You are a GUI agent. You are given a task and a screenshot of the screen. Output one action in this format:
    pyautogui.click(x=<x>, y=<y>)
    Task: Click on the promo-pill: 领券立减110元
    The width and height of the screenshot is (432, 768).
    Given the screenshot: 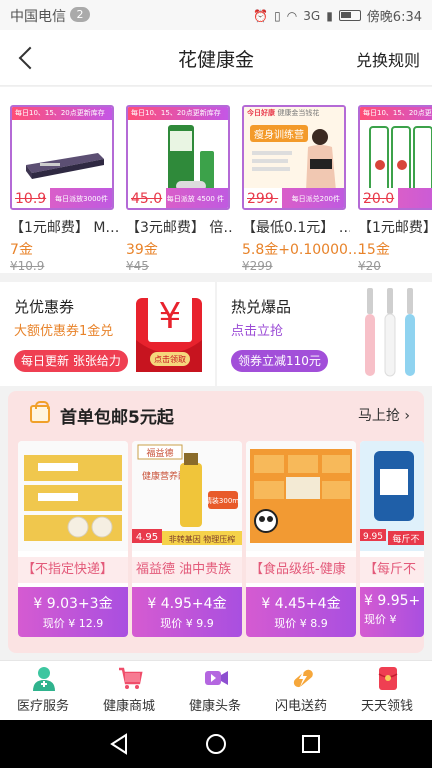 What is the action you would take?
    pyautogui.click(x=279, y=361)
    